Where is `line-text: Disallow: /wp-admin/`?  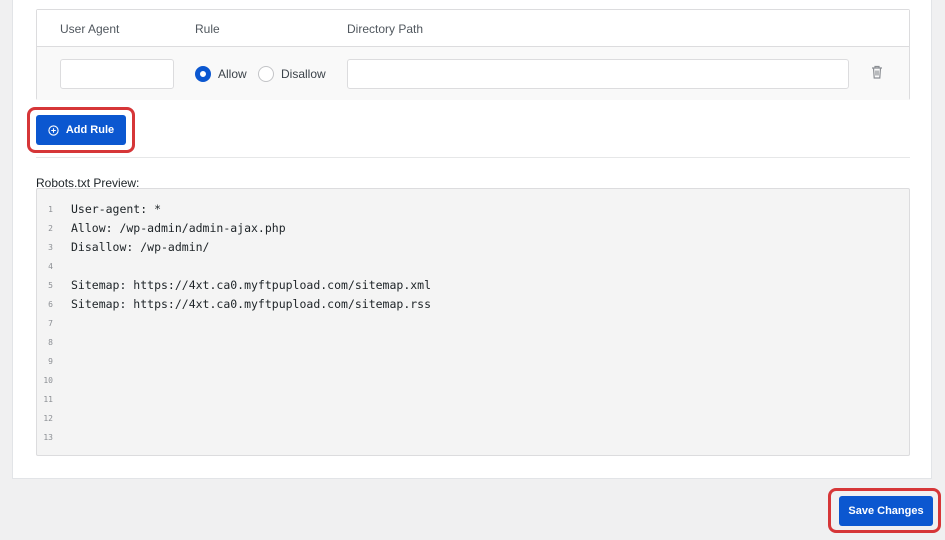 line-text: Disallow: /wp-admin/ is located at coordinates (140, 247).